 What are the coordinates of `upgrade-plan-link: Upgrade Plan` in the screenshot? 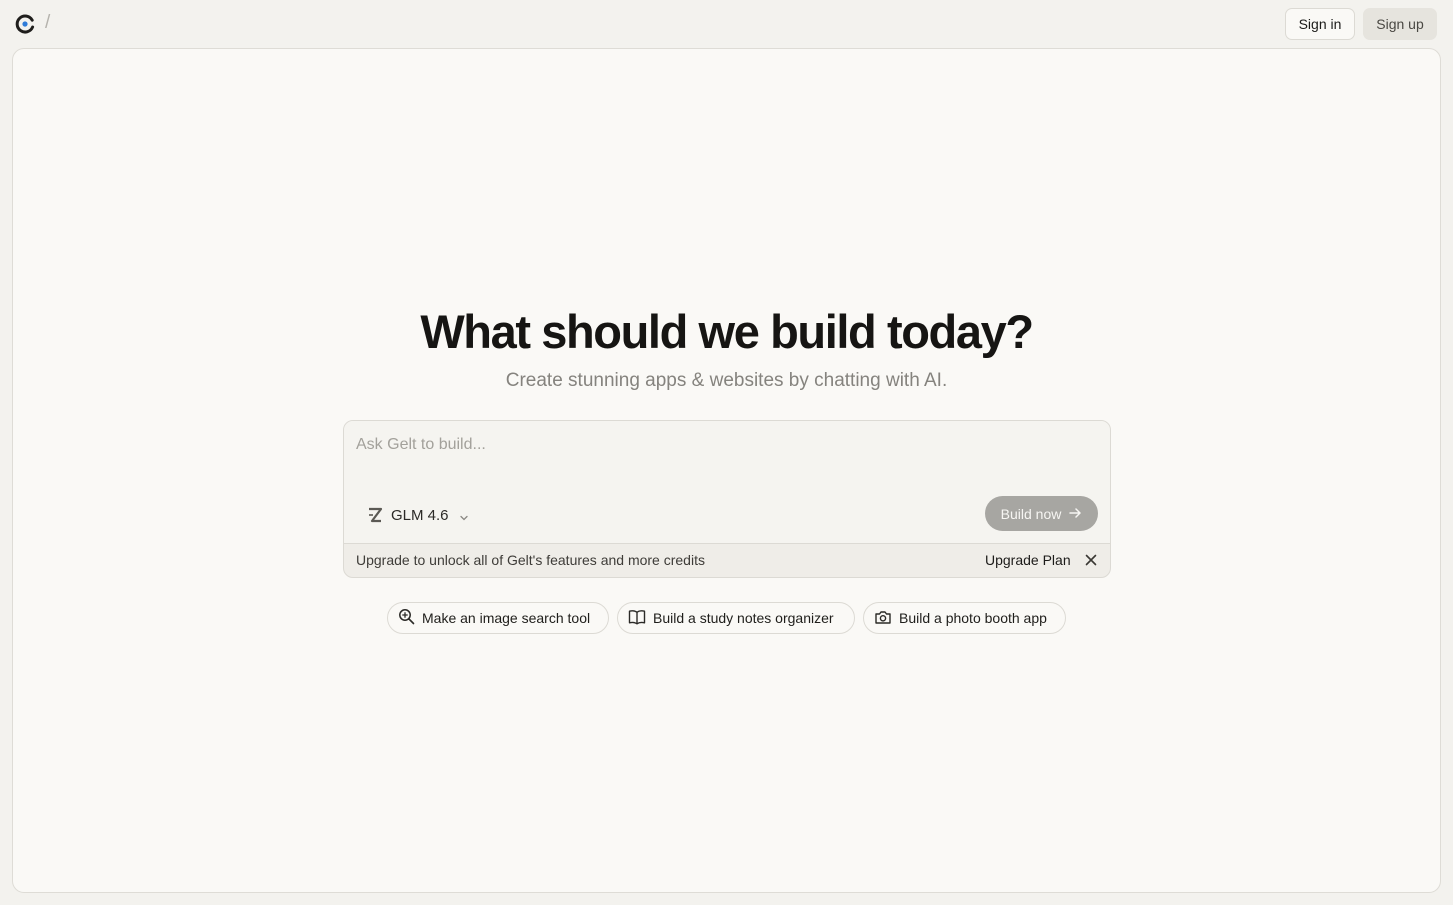 It's located at (1028, 560).